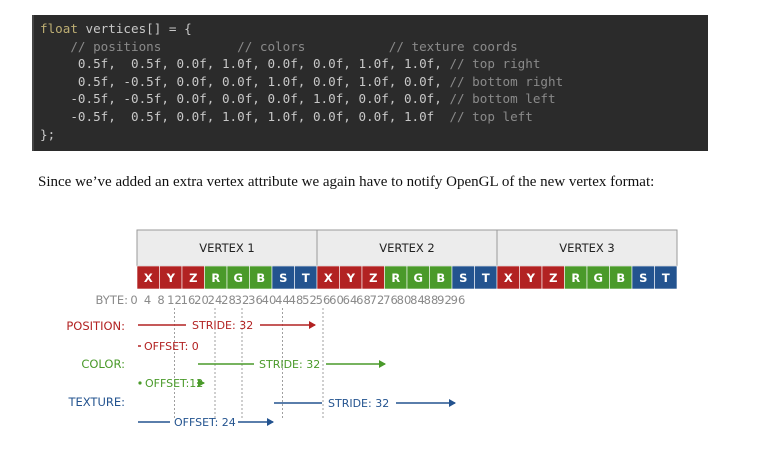  What do you see at coordinates (289, 364) in the screenshot?
I see `color-stride-label: STRIDE: 32` at bounding box center [289, 364].